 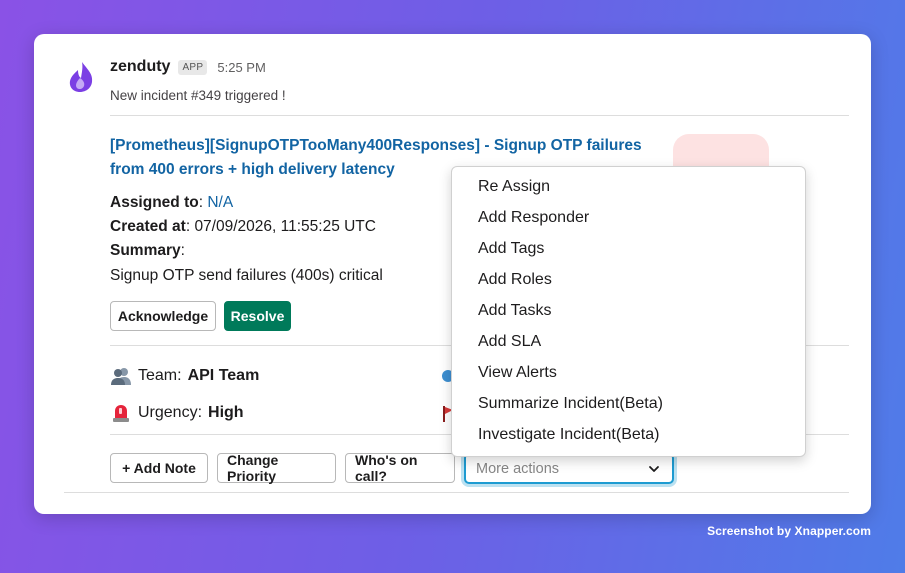 I want to click on assigned-label: Assigned to, so click(x=154, y=202).